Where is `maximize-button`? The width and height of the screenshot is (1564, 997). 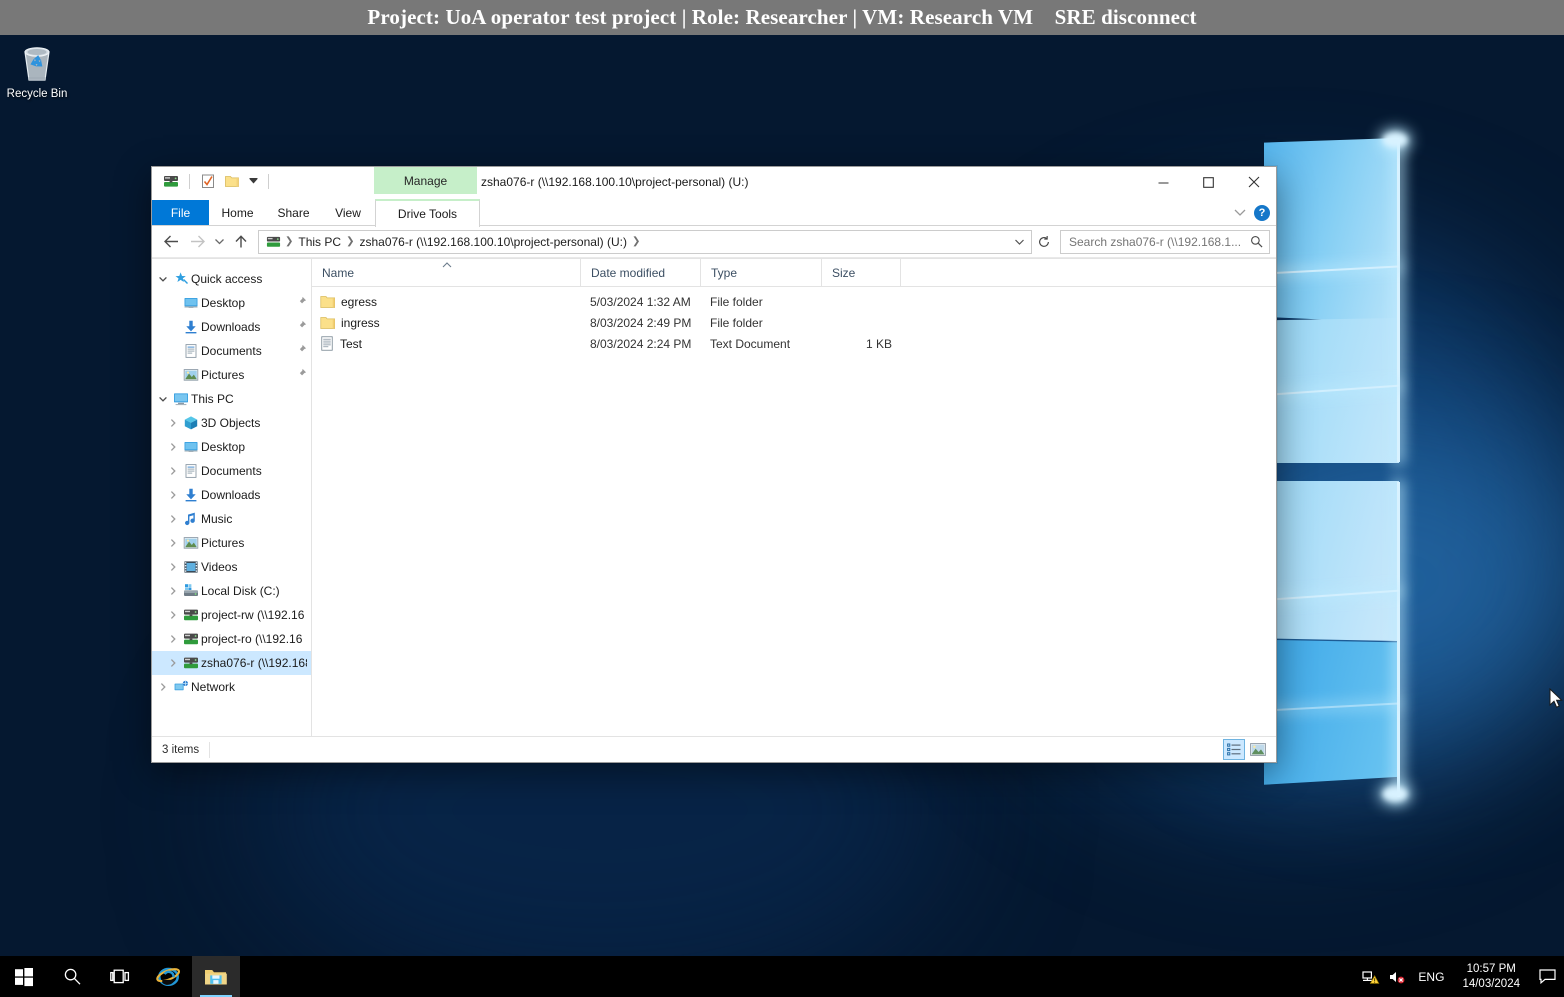 maximize-button is located at coordinates (1208, 182).